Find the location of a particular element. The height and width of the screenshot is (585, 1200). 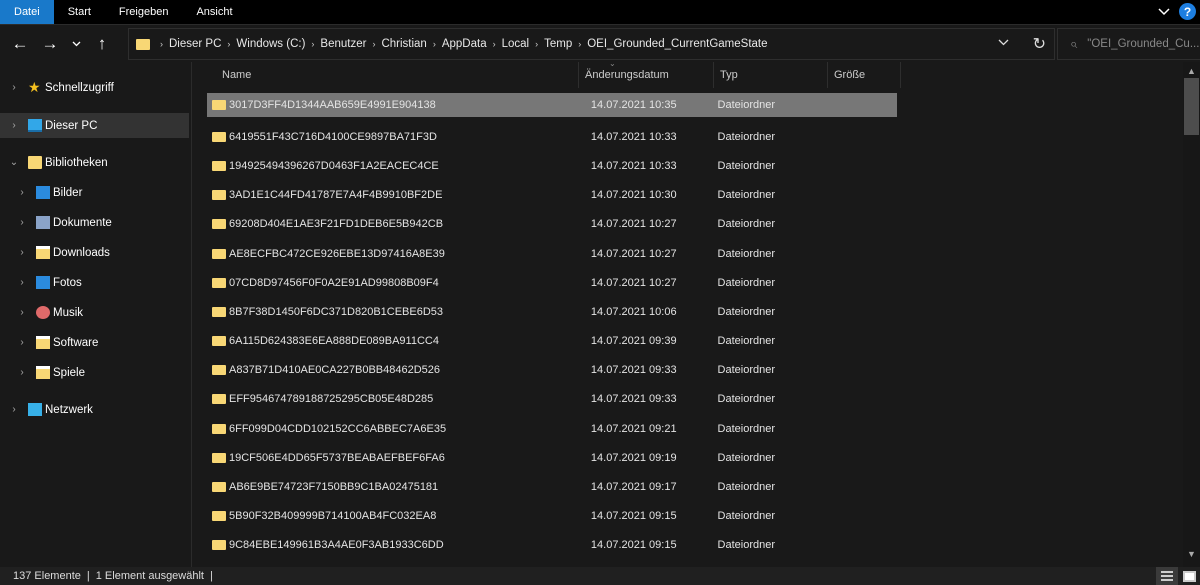

breadcrumb-local: Local is located at coordinates (516, 44).